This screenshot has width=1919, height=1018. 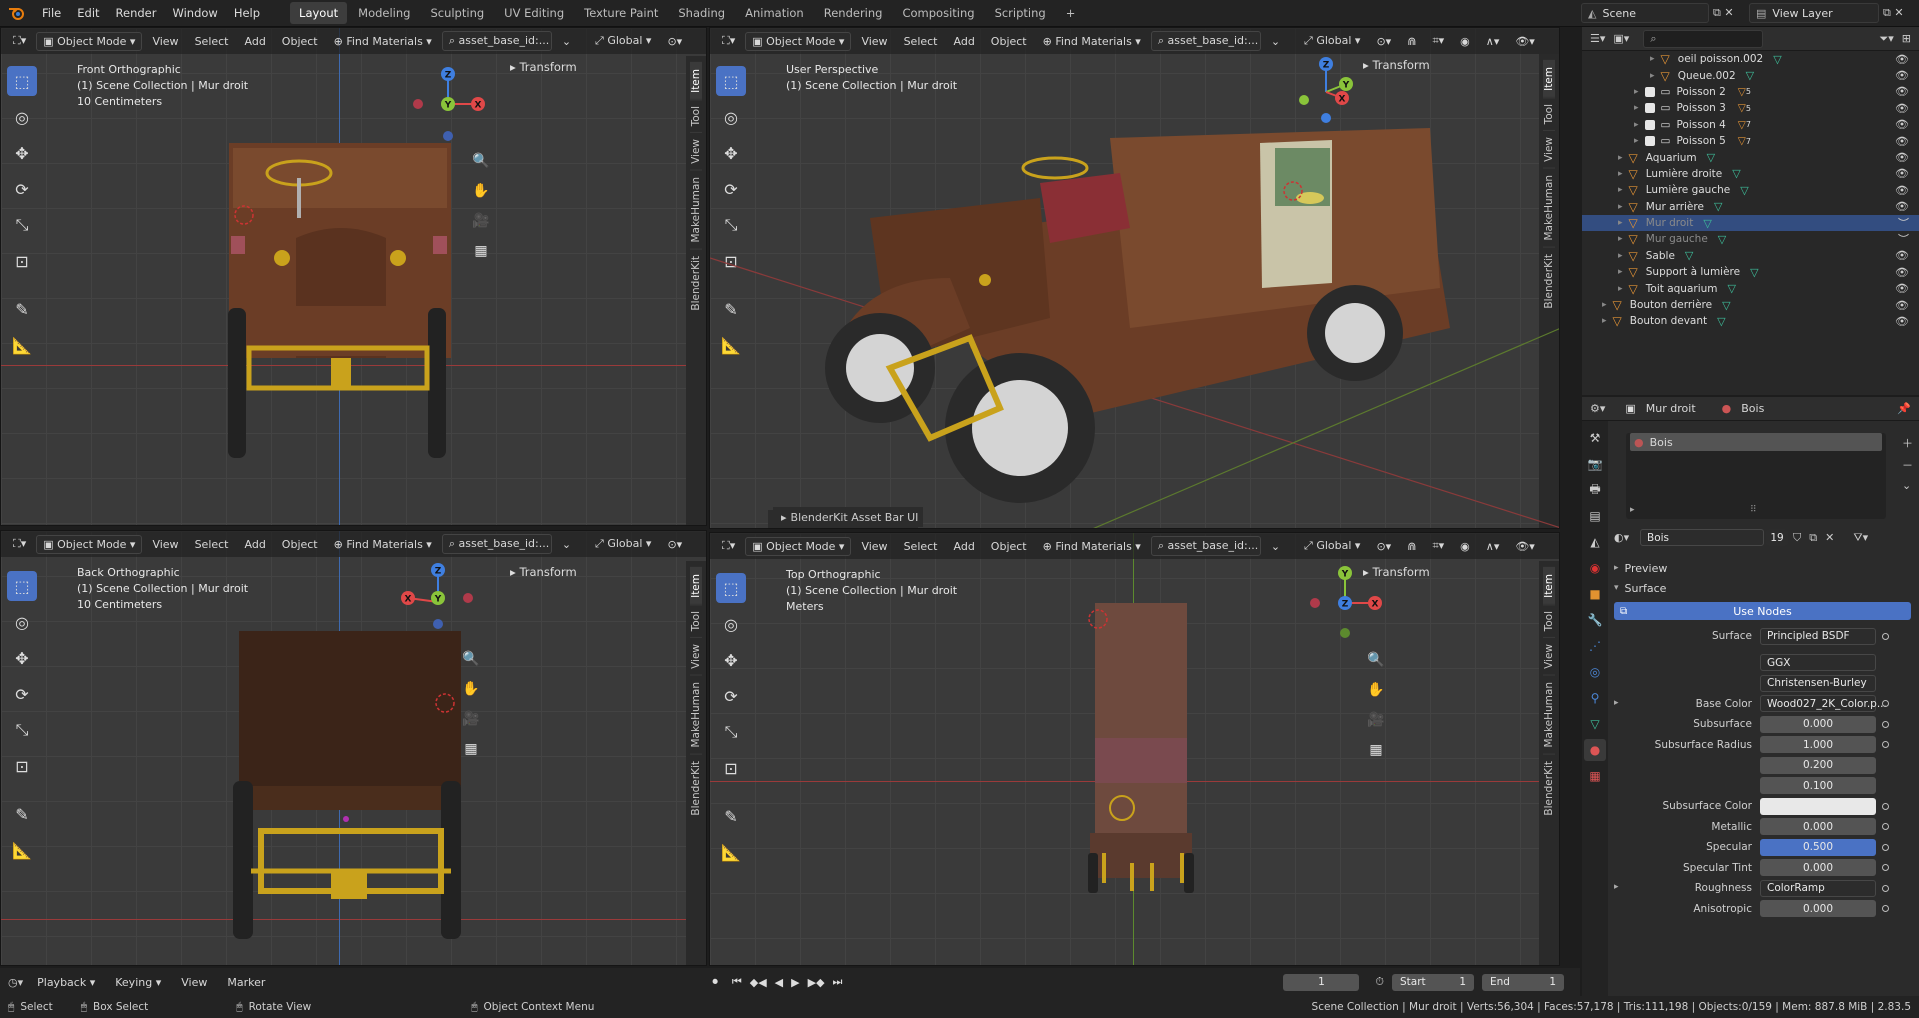 I want to click on next-keyframe-icon: ▶◆, so click(x=816, y=982).